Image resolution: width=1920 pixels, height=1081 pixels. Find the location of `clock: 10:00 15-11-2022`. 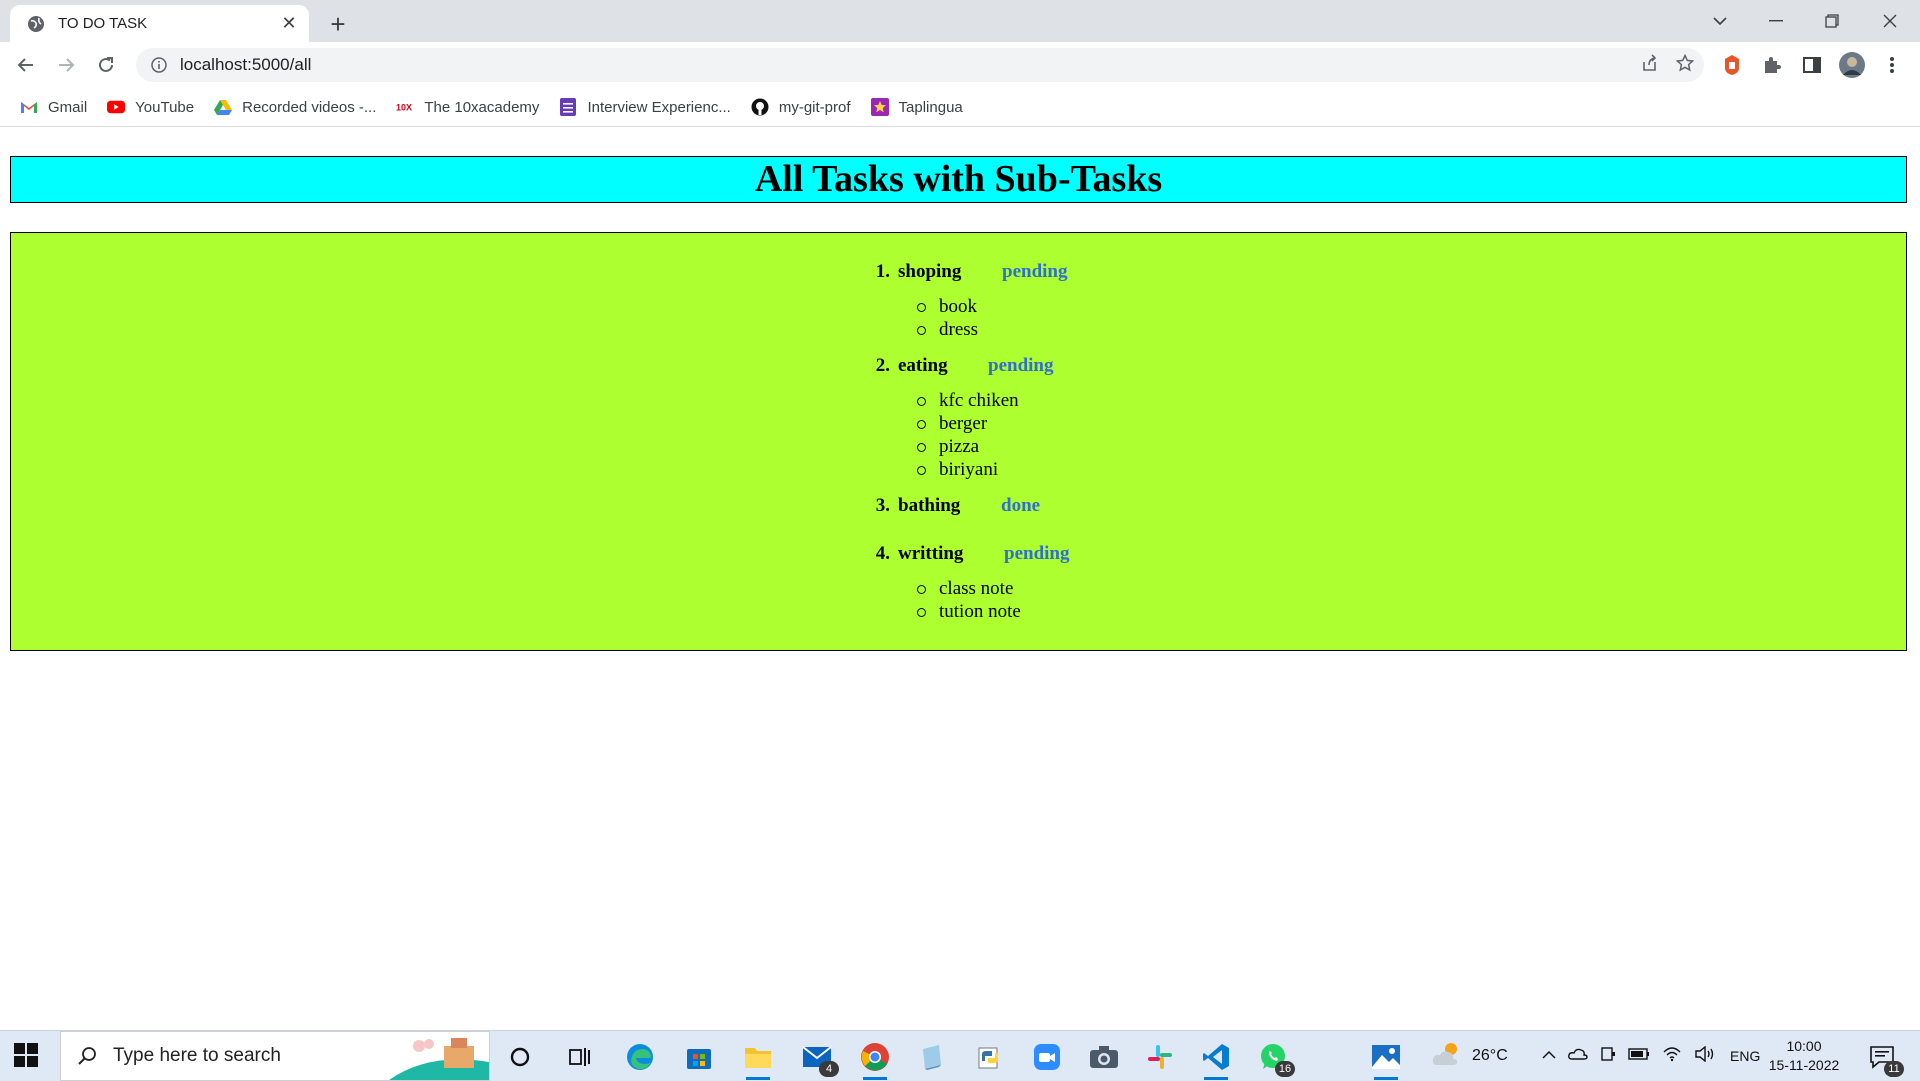

clock: 10:00 15-11-2022 is located at coordinates (1804, 1056).